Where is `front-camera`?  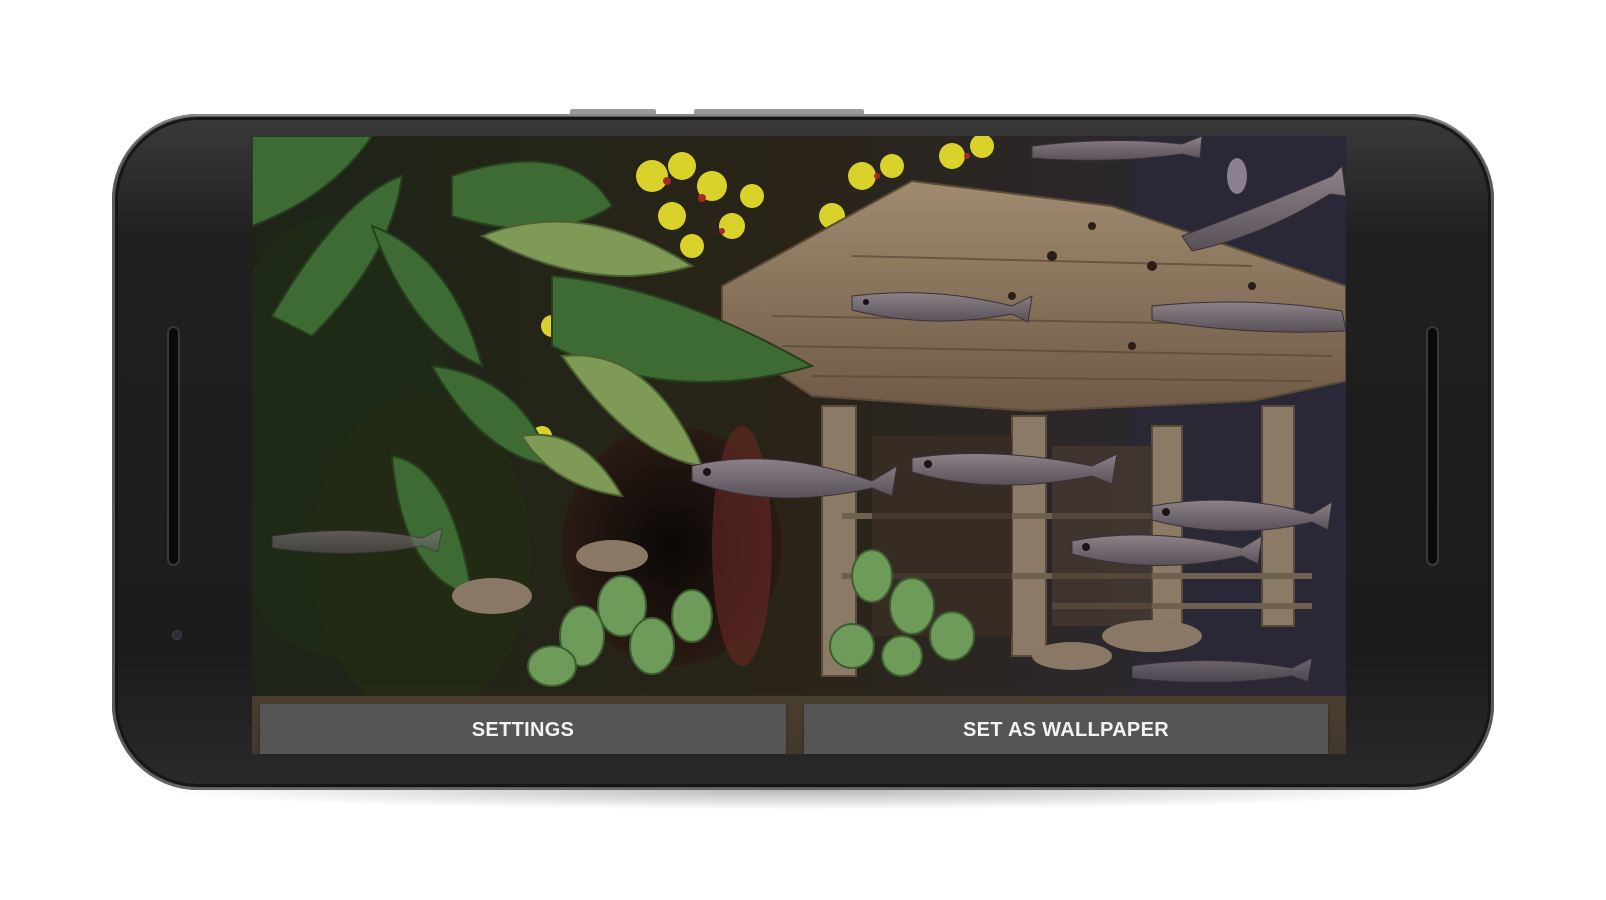
front-camera is located at coordinates (177, 635).